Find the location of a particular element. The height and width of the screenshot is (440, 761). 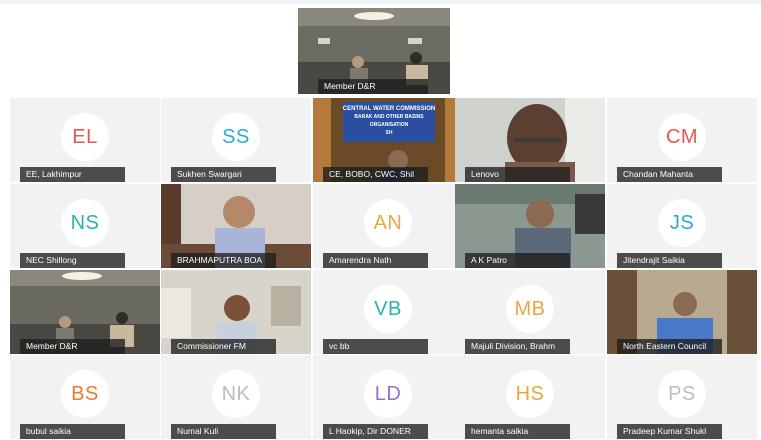

avatar-initials: NK is located at coordinates (236, 394).